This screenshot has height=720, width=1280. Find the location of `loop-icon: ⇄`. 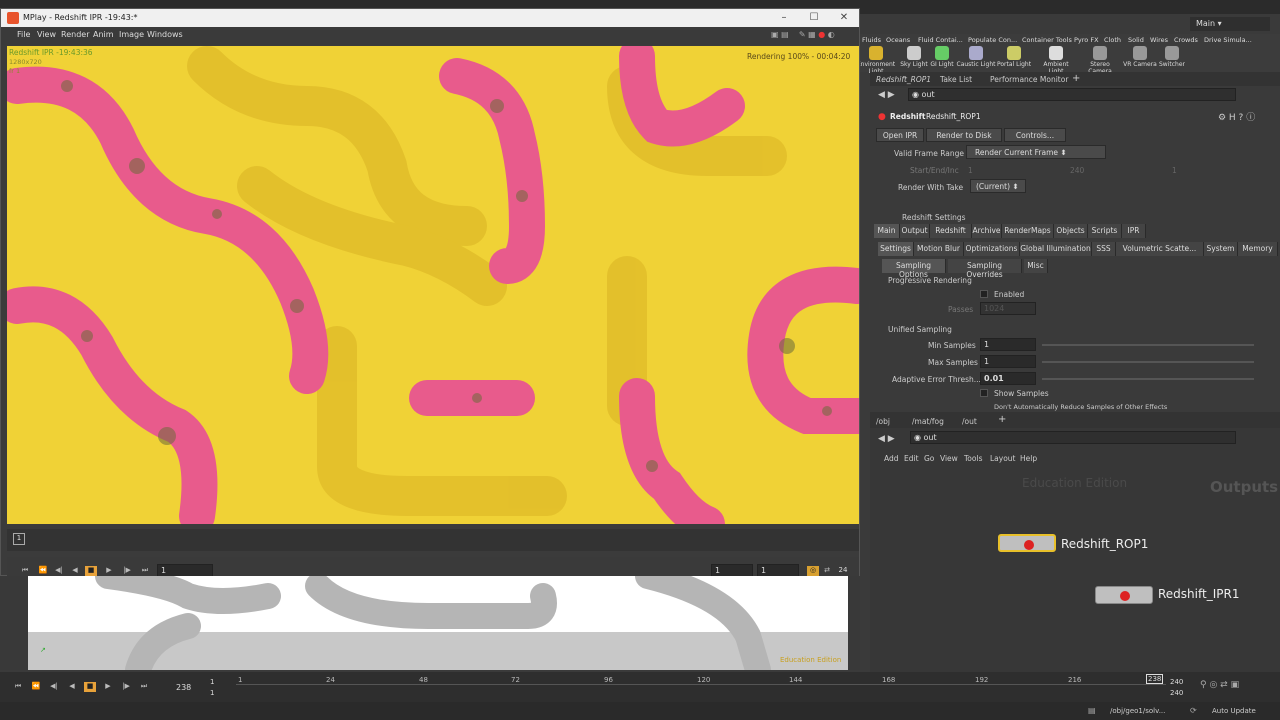

loop-icon: ⇄ is located at coordinates (827, 571).